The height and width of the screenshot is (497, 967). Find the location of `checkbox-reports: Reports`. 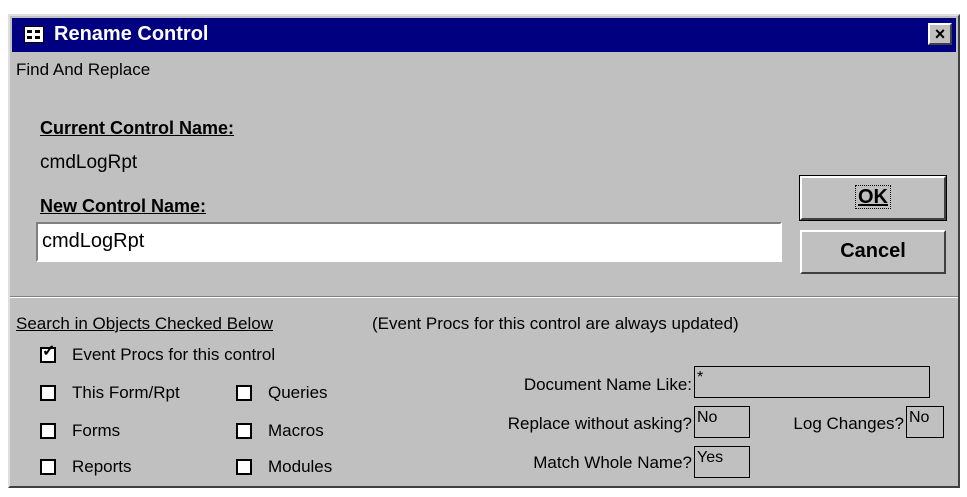

checkbox-reports: Reports is located at coordinates (86, 467).